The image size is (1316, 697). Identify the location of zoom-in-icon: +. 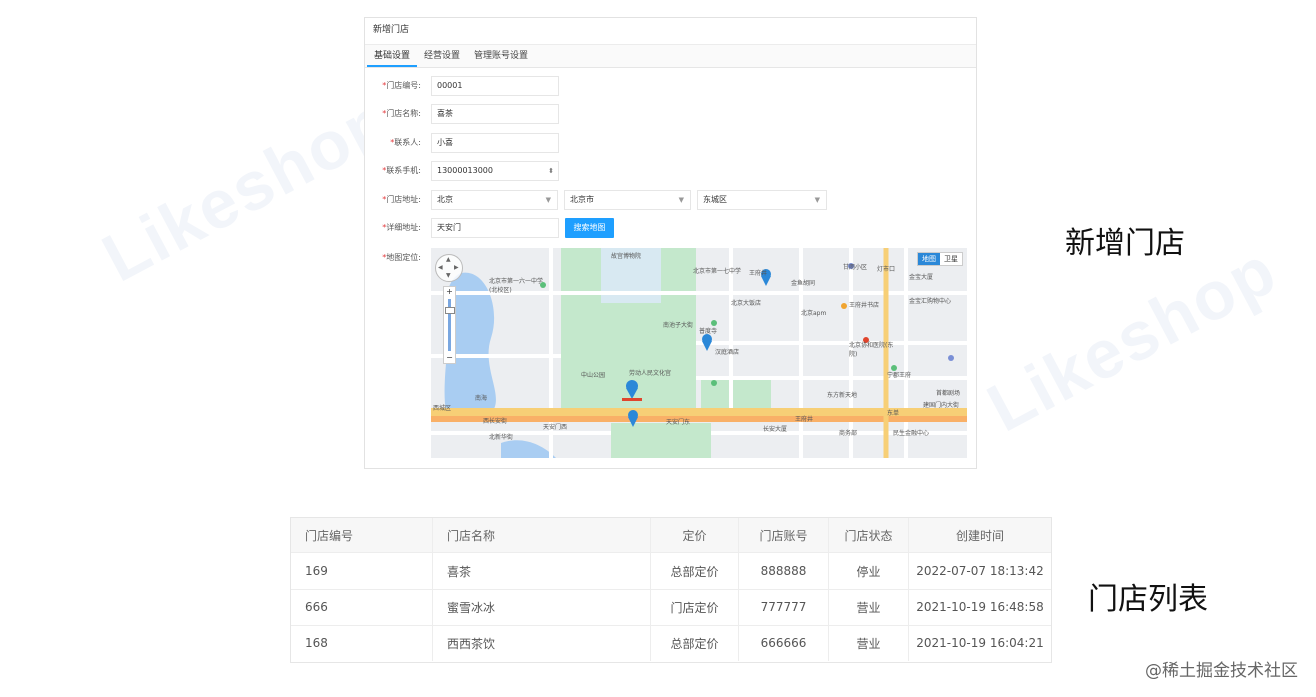
(449, 292).